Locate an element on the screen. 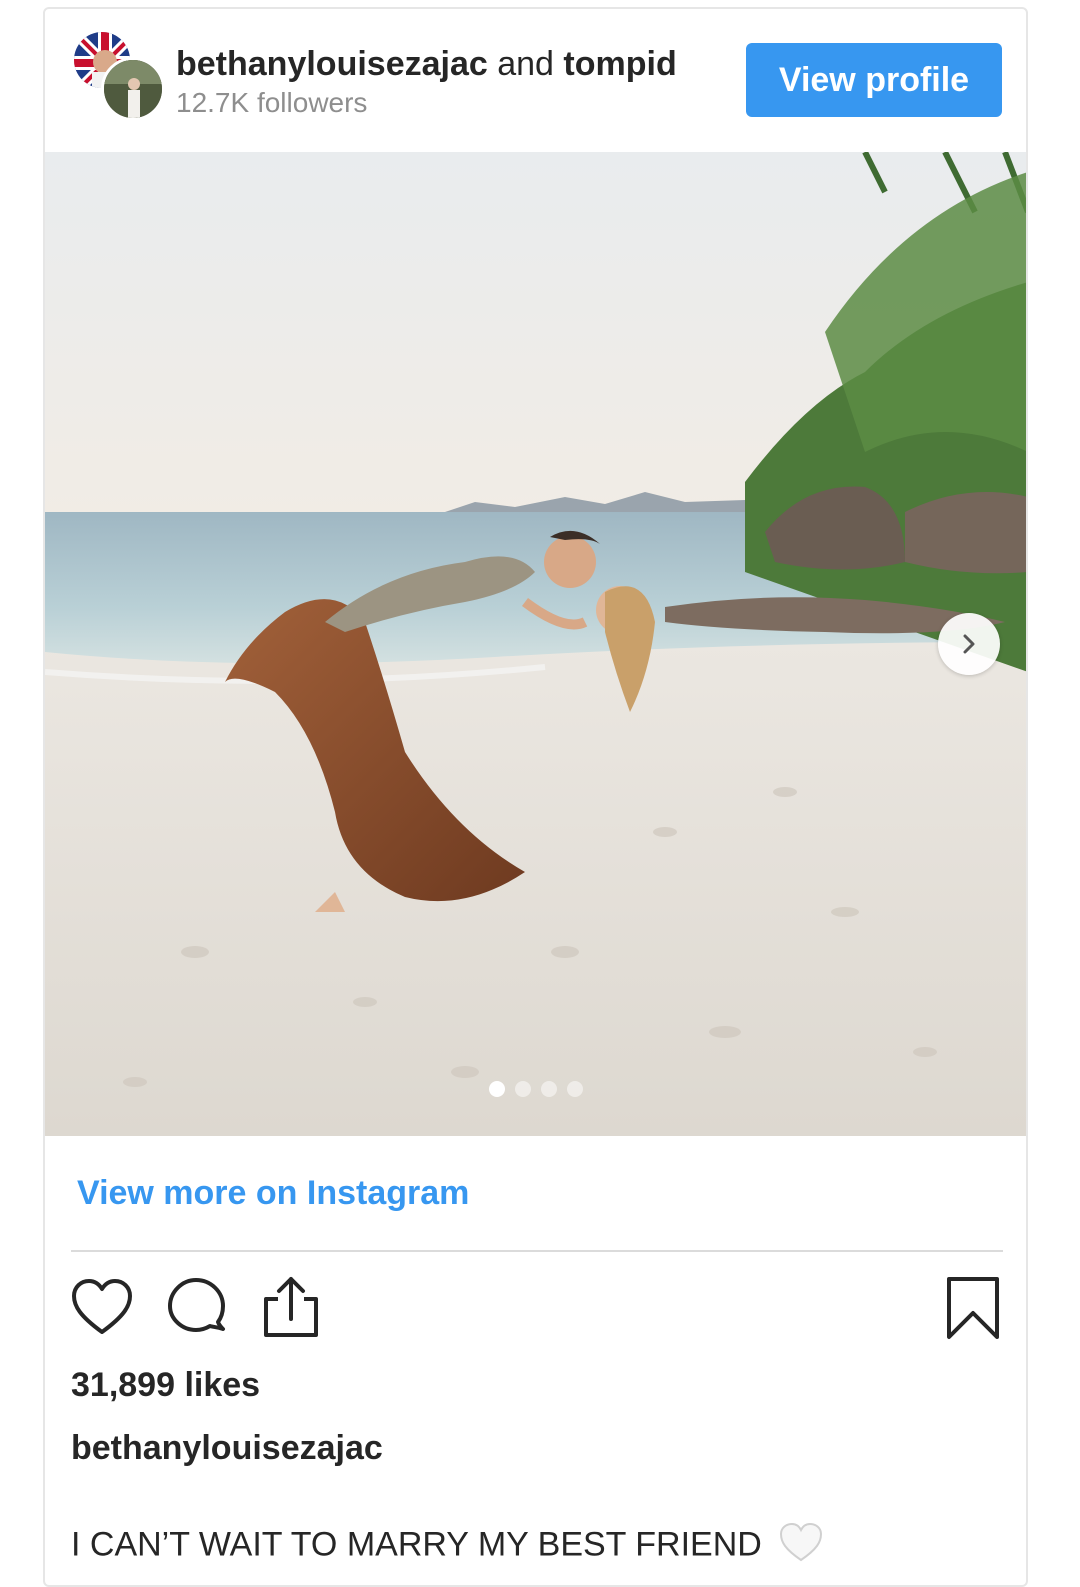 The height and width of the screenshot is (1587, 1080). white-heart-icon is located at coordinates (801, 1546).